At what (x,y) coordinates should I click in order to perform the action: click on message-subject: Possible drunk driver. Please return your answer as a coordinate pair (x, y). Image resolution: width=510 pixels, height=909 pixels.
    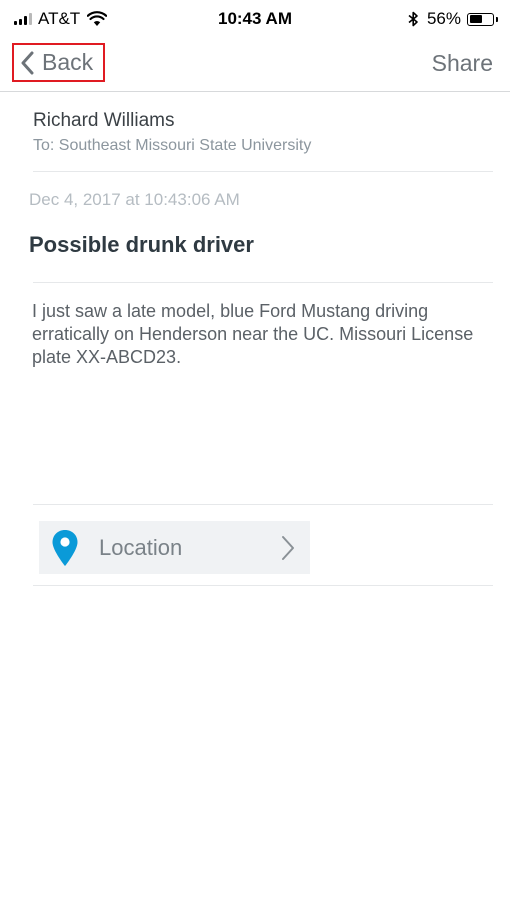
    Looking at the image, I should click on (141, 244).